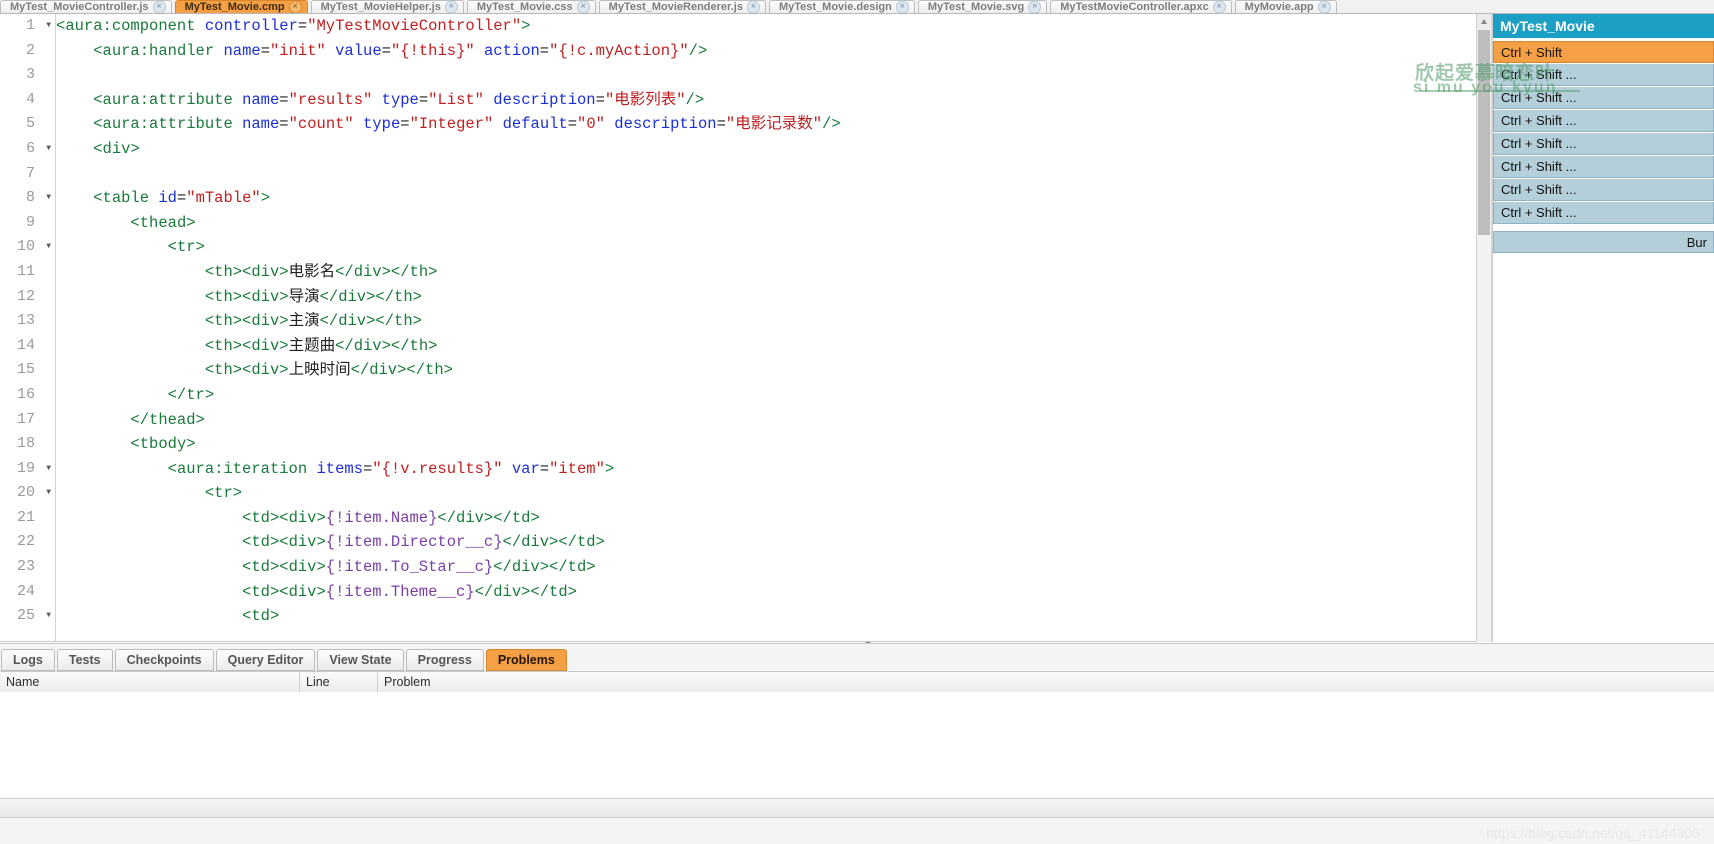 This screenshot has height=844, width=1714. What do you see at coordinates (766, 395) in the screenshot?
I see `code-line: </tr>` at bounding box center [766, 395].